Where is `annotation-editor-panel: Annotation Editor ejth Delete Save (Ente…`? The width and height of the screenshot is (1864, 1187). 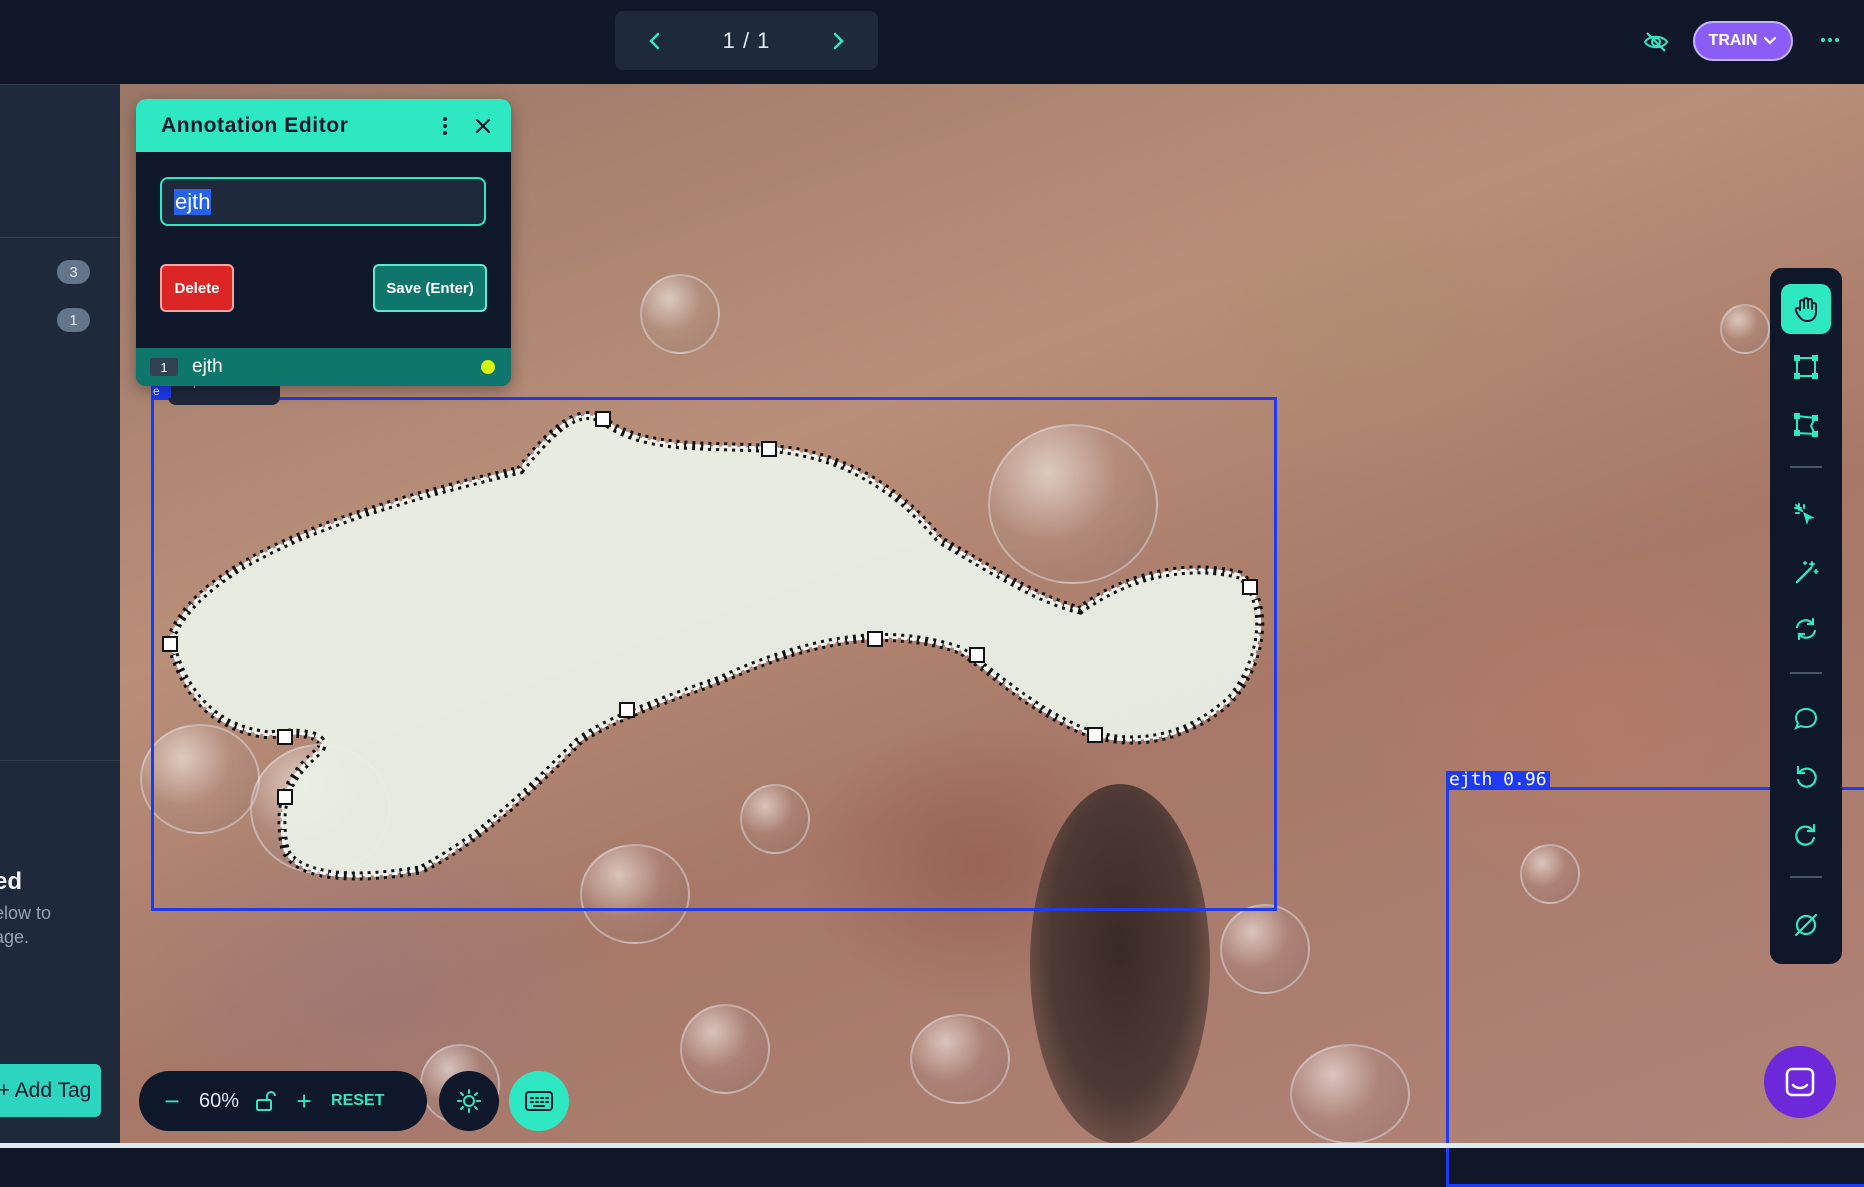
annotation-editor-panel: Annotation Editor ejth Delete Save (Ente… is located at coordinates (323, 242).